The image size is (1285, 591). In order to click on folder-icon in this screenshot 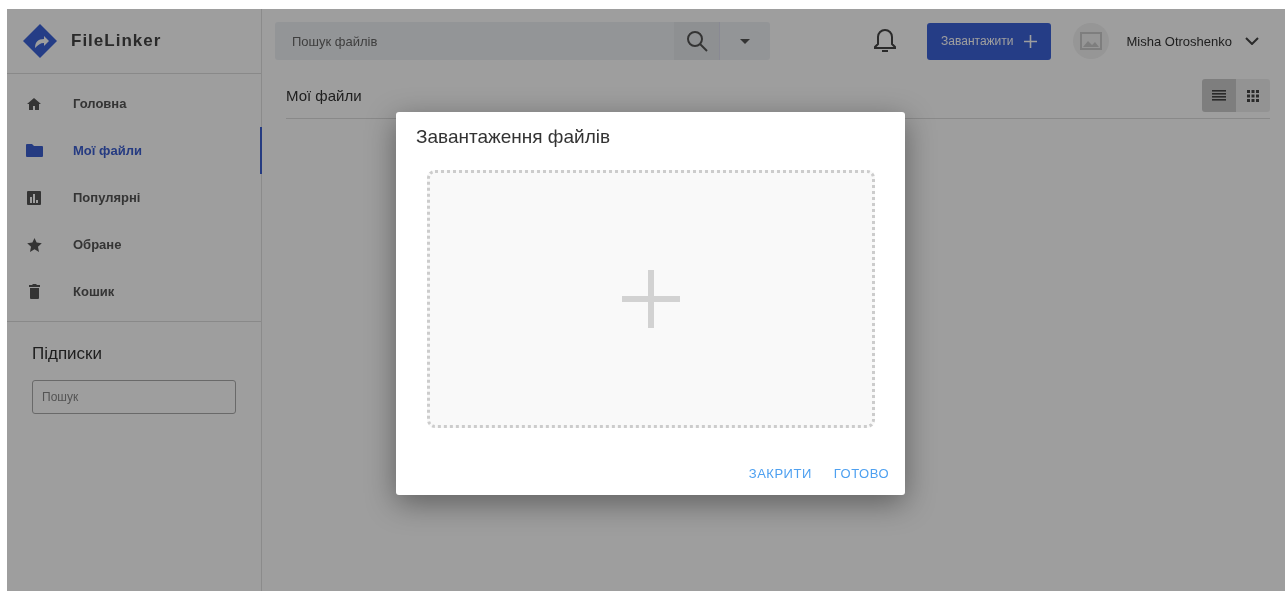, I will do `click(34, 150)`.